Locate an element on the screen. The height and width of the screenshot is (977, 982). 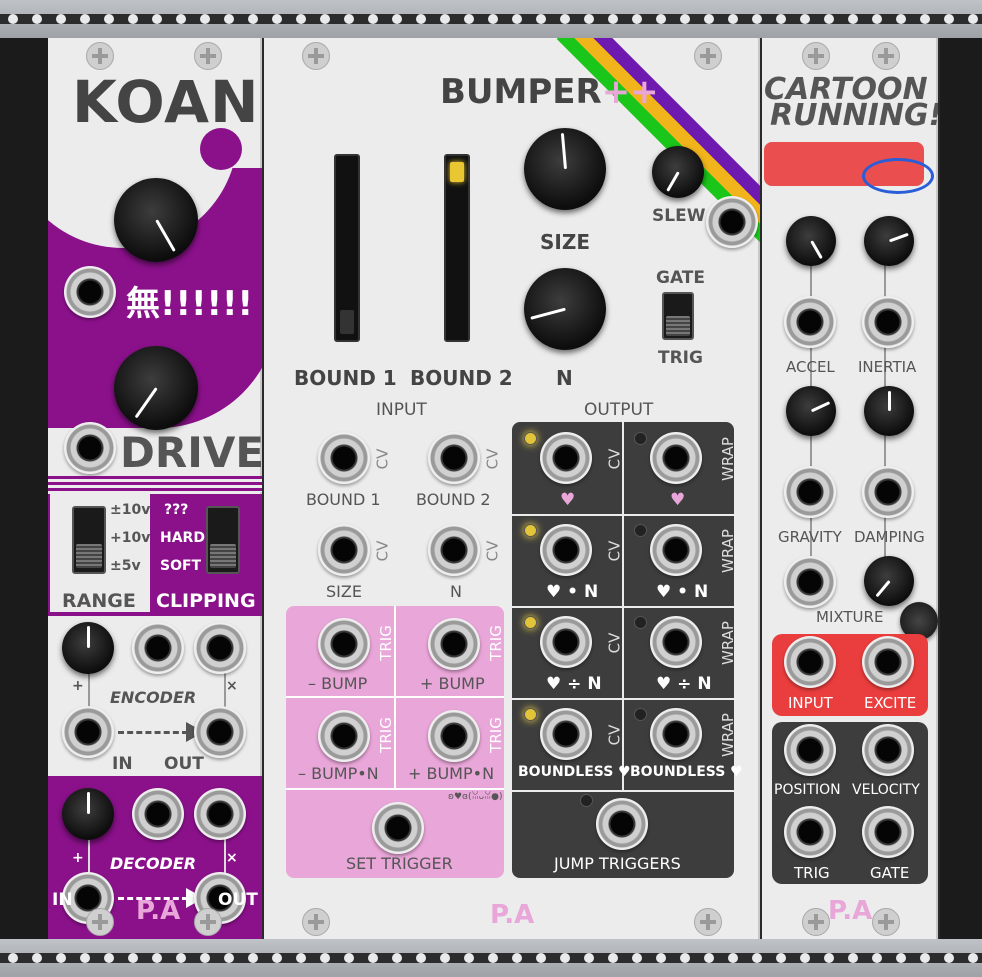
wrap-out-2-jack is located at coordinates (676, 550).